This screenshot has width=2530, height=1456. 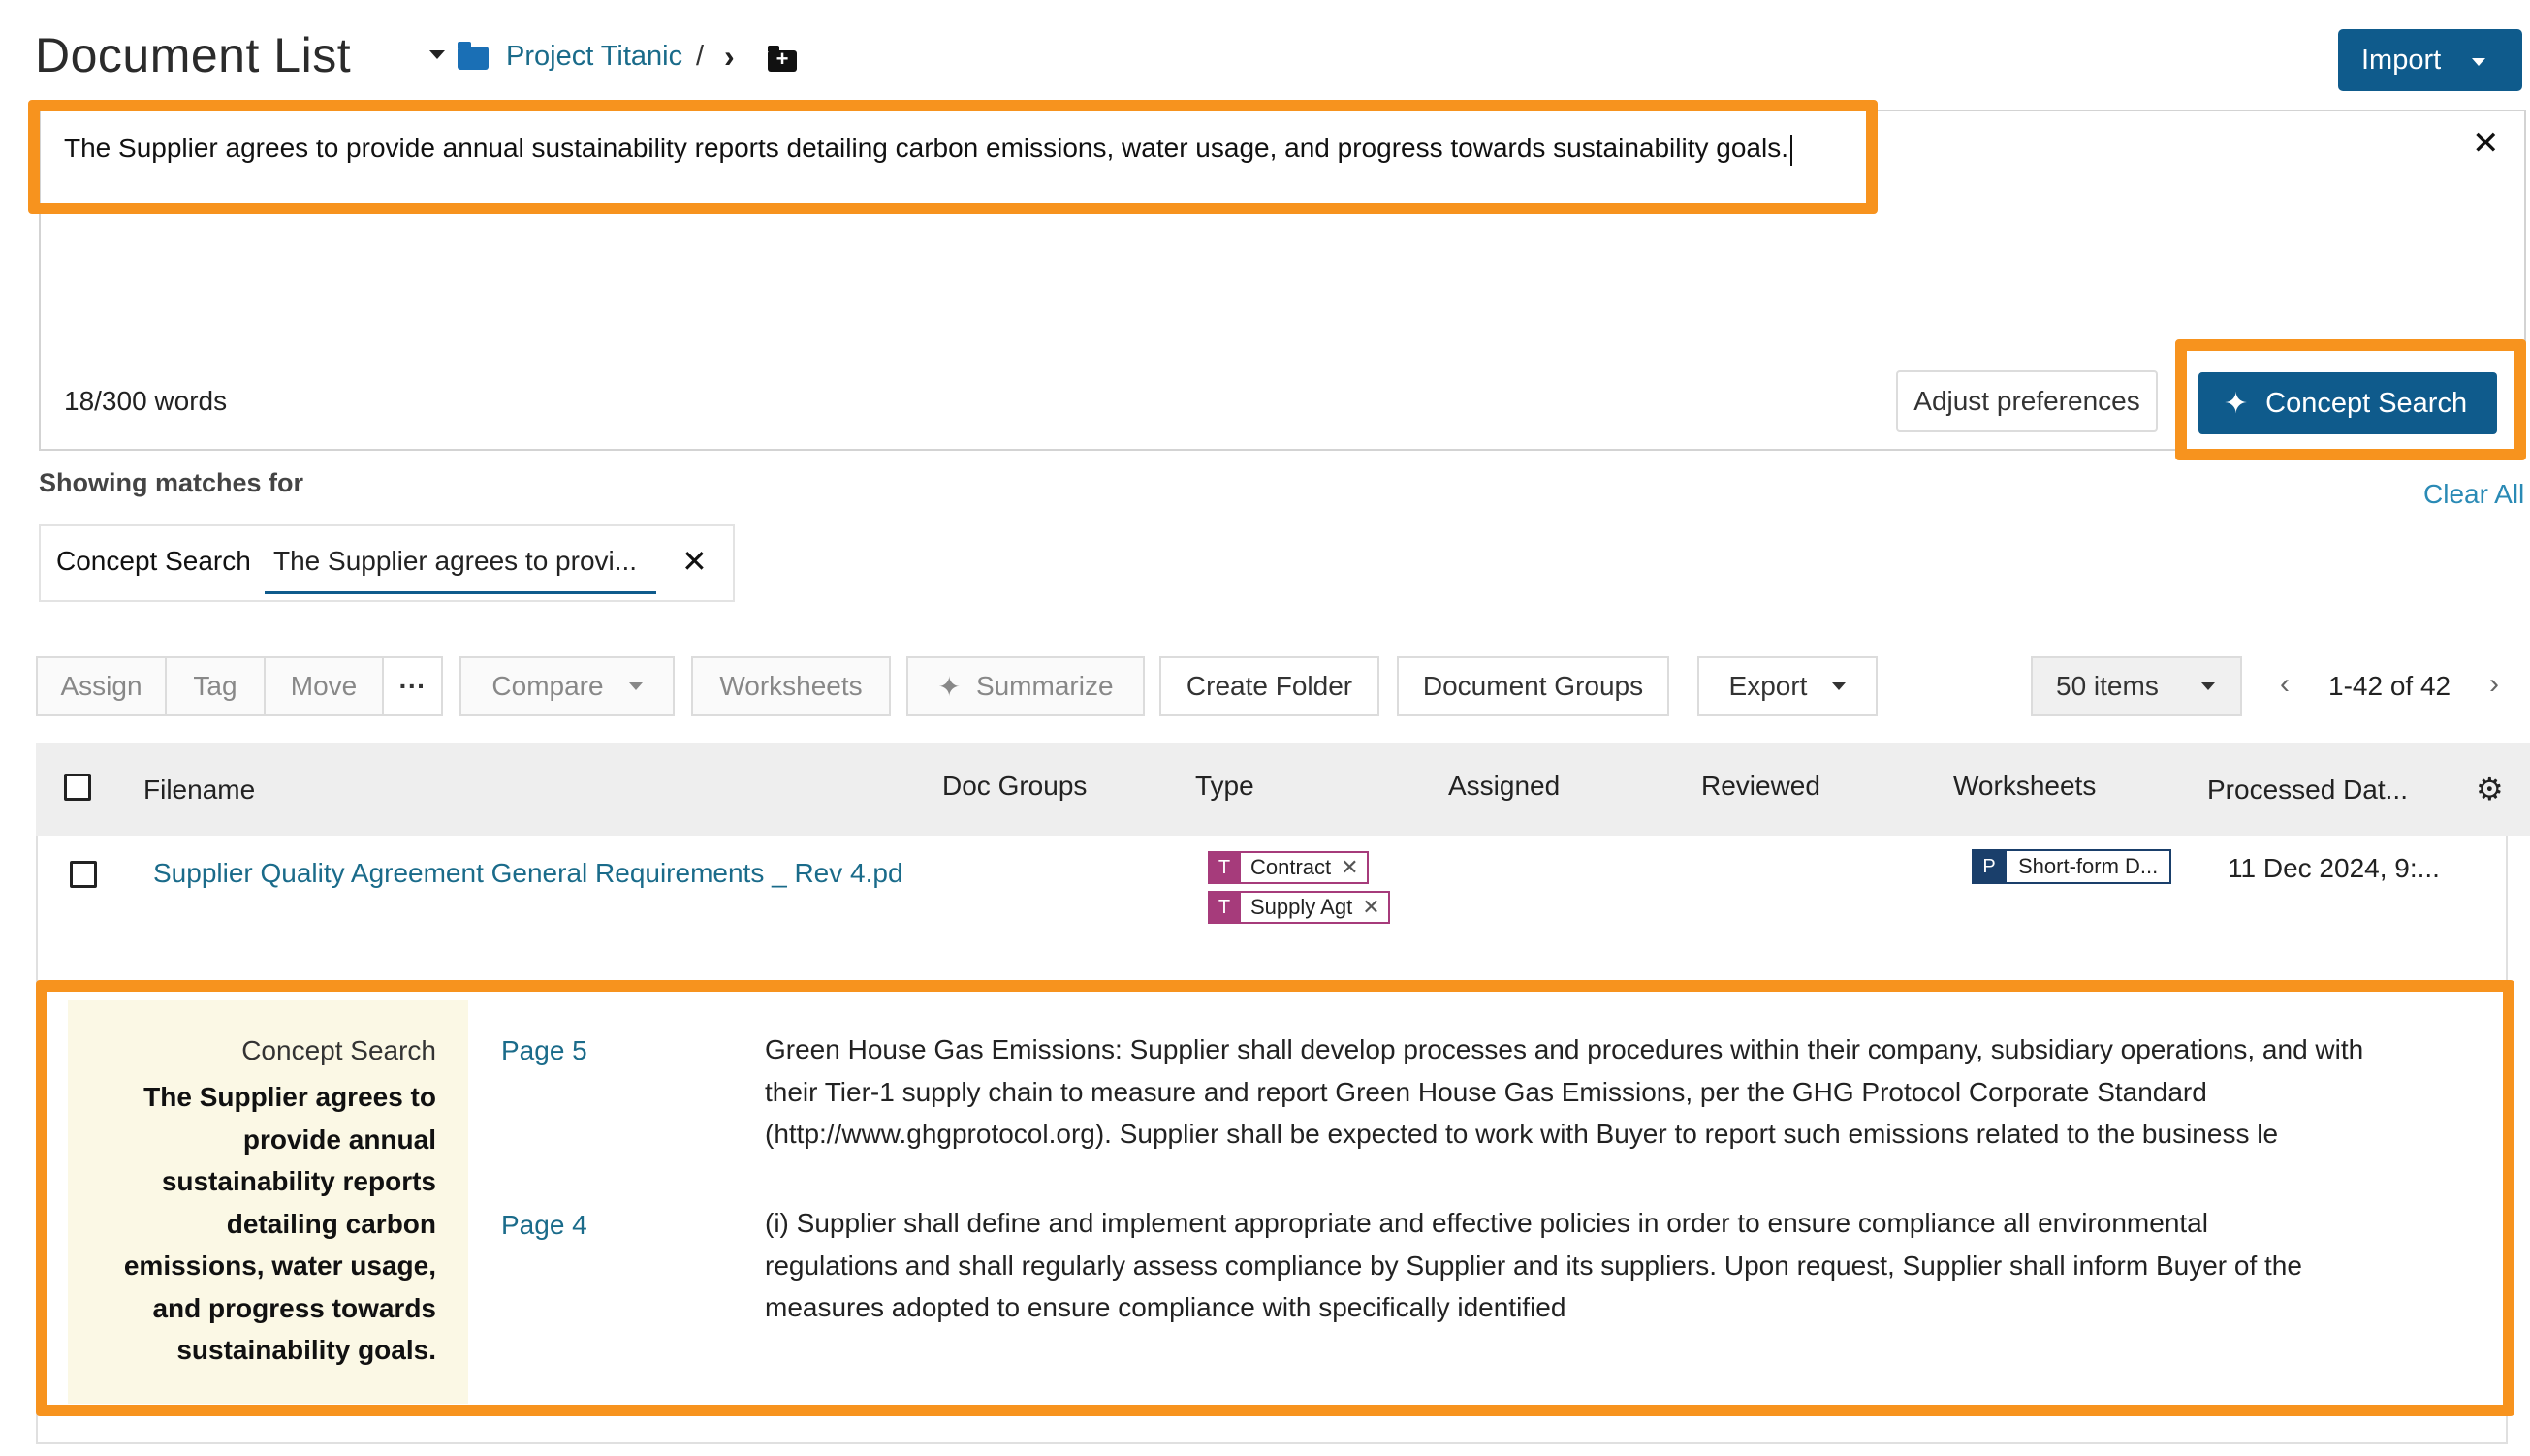 I want to click on page-size-select: 50 items, so click(x=2136, y=686).